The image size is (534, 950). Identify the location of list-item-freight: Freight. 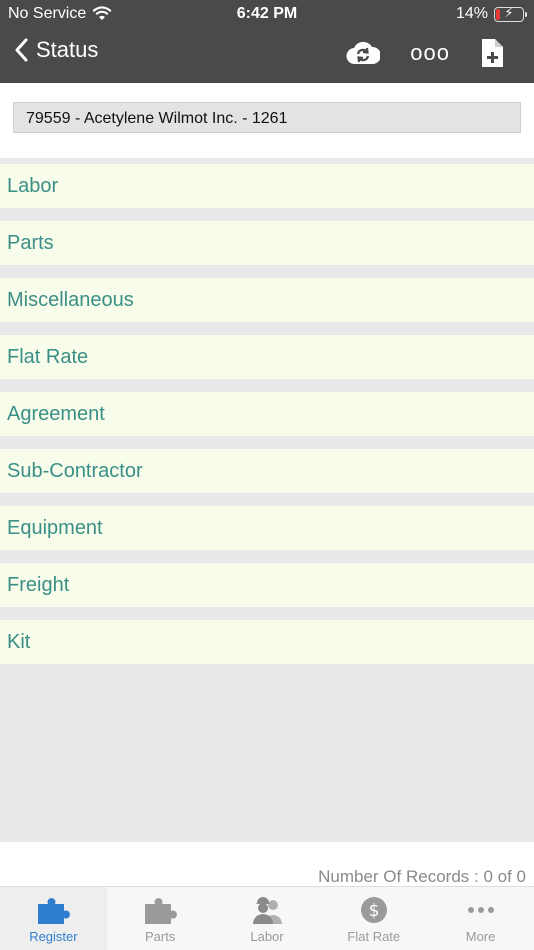
(267, 585).